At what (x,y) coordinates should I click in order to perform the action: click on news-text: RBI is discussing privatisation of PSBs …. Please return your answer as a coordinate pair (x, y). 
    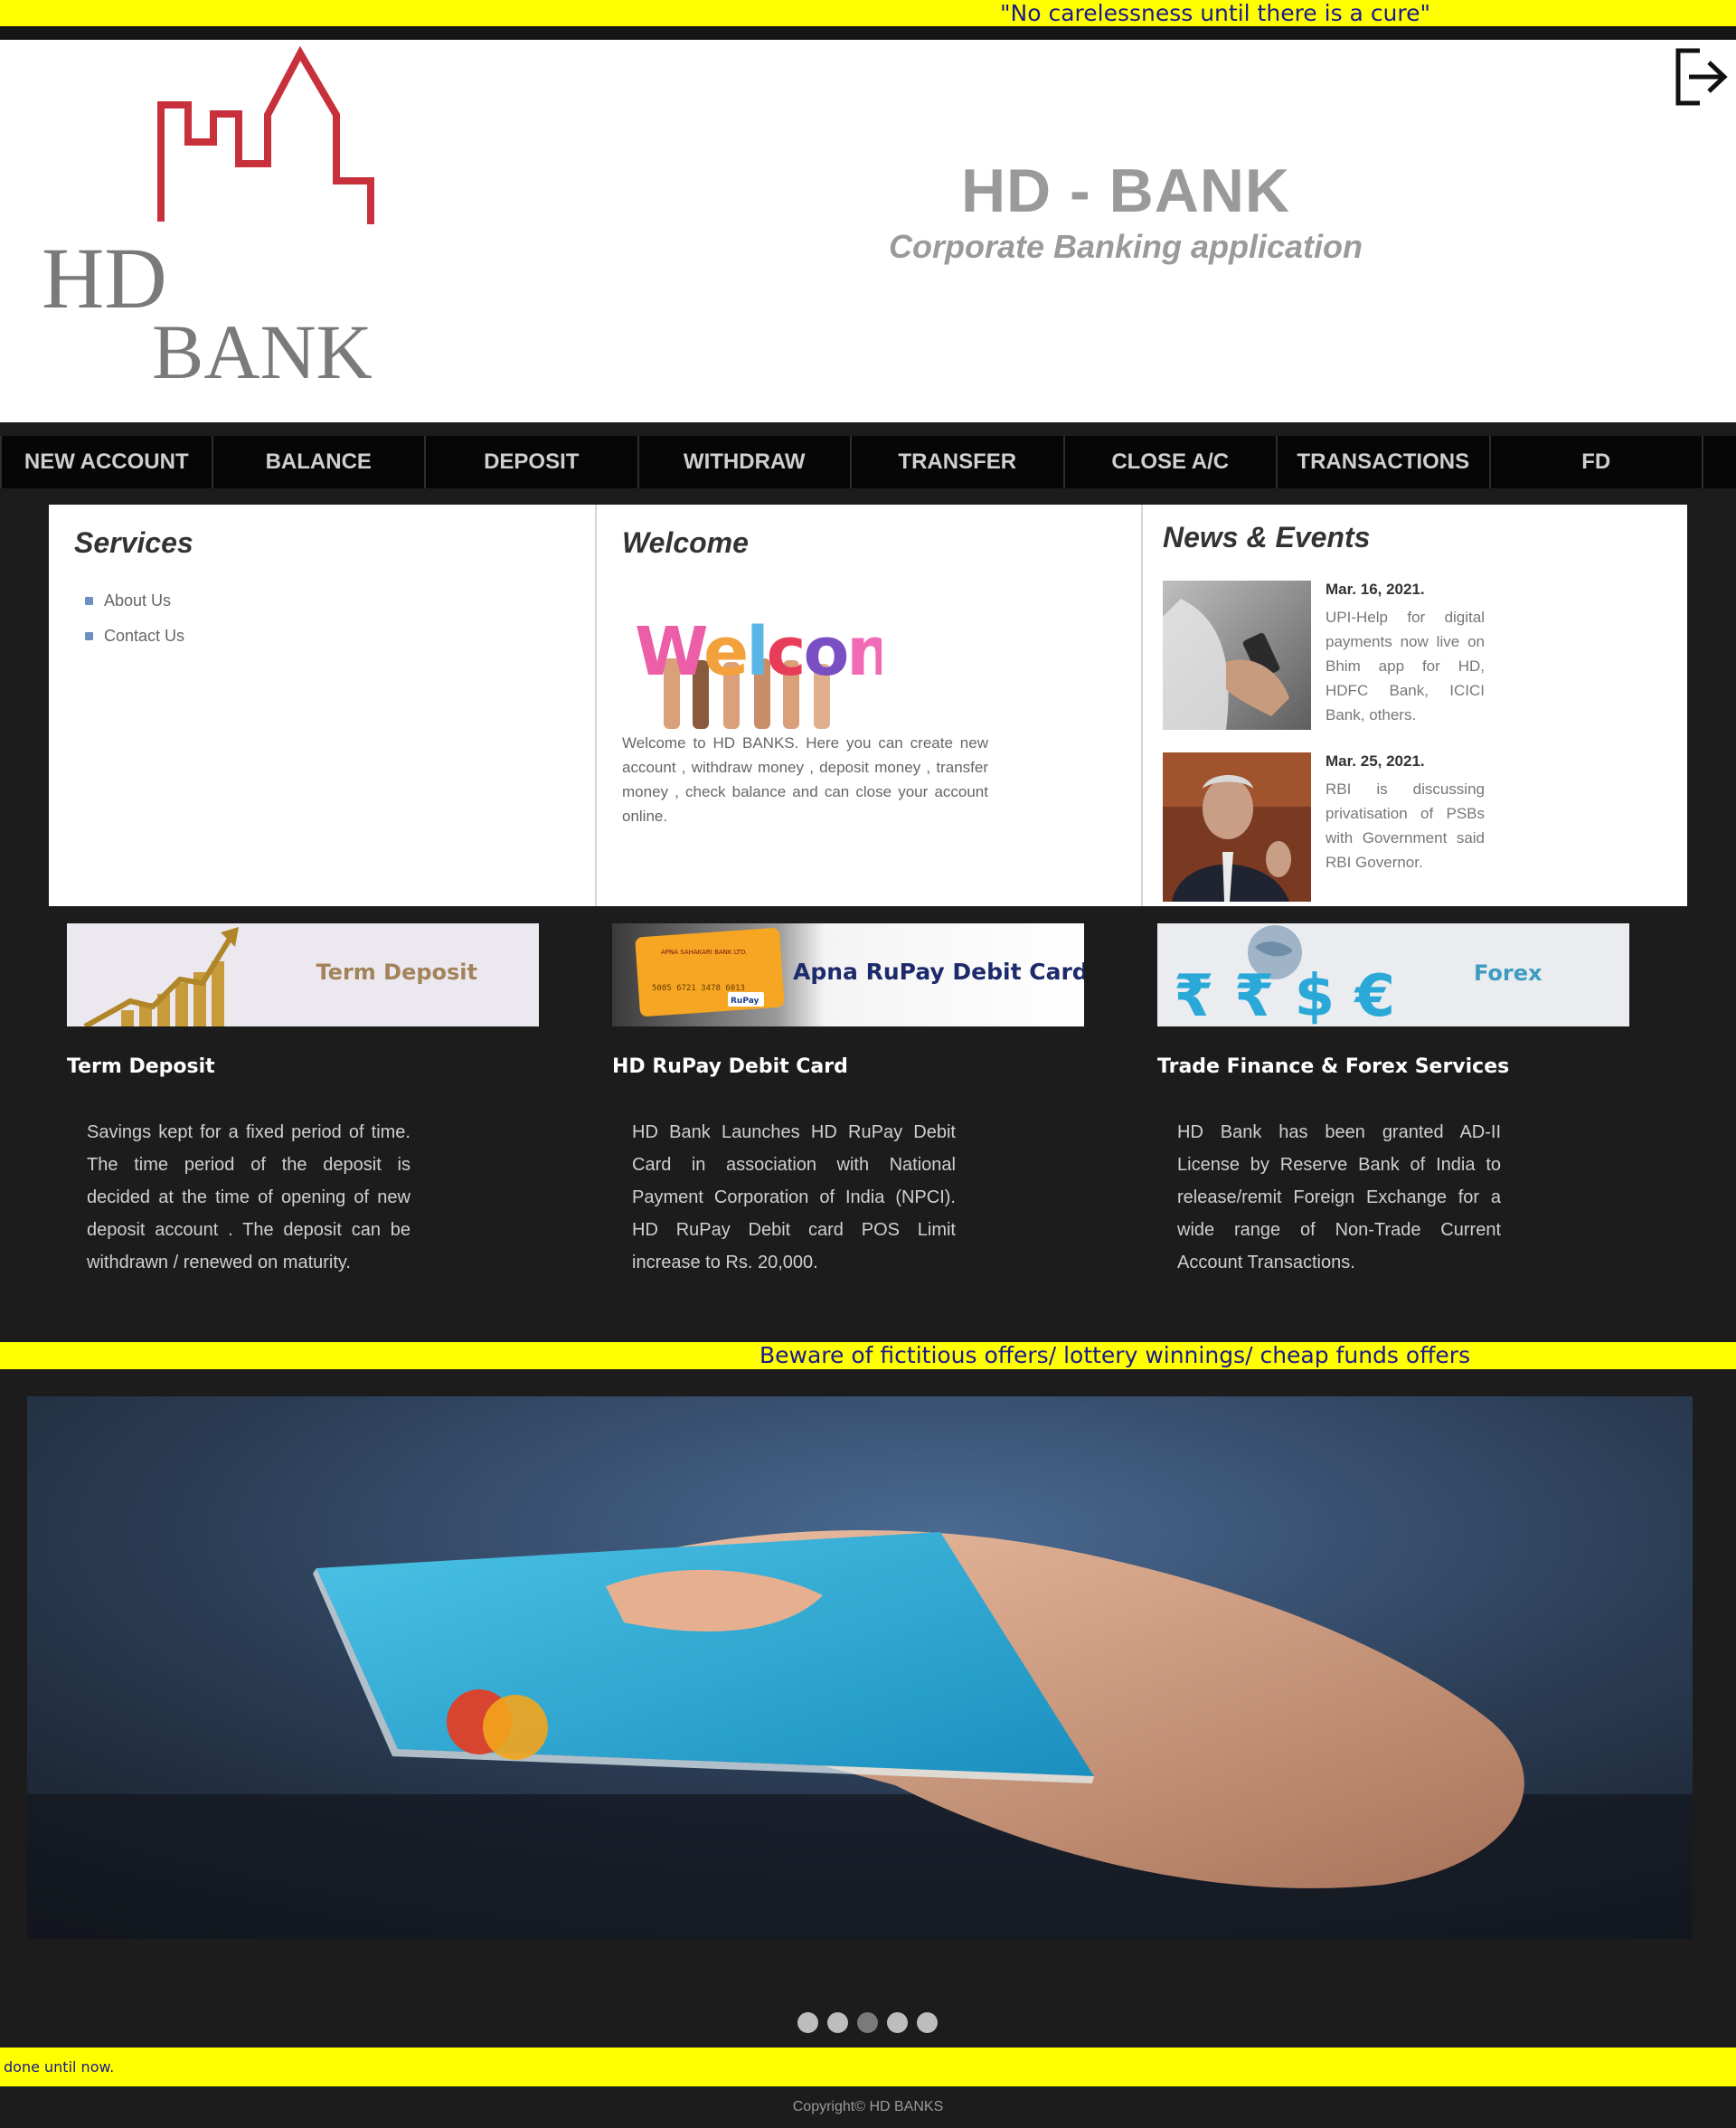
    Looking at the image, I should click on (1406, 825).